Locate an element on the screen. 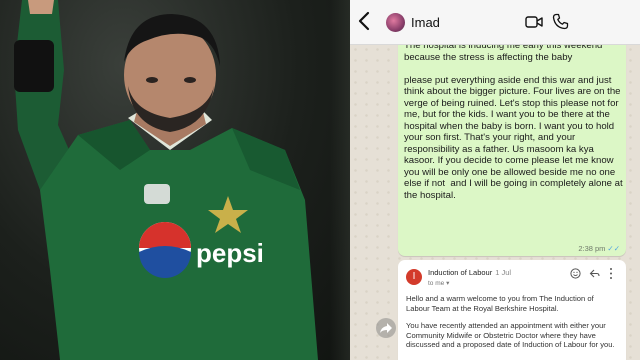 The height and width of the screenshot is (360, 640). video-call-icon is located at coordinates (534, 22).